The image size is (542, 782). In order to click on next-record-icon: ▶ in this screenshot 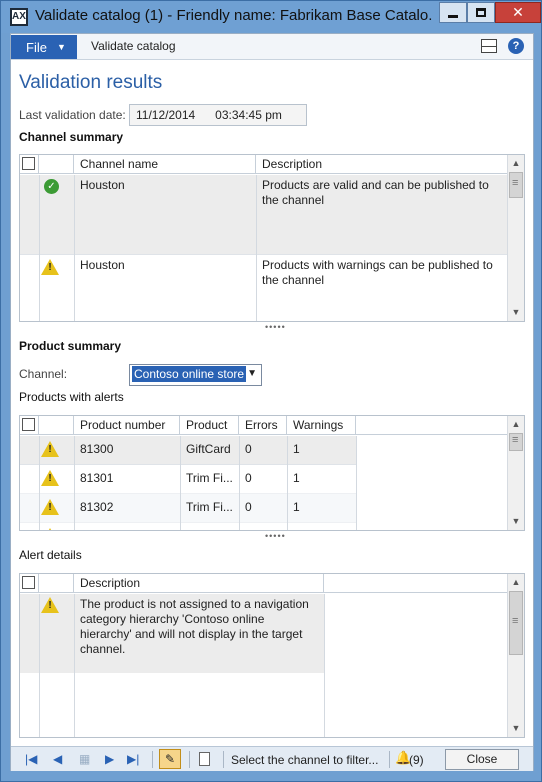, I will do `click(109, 759)`.